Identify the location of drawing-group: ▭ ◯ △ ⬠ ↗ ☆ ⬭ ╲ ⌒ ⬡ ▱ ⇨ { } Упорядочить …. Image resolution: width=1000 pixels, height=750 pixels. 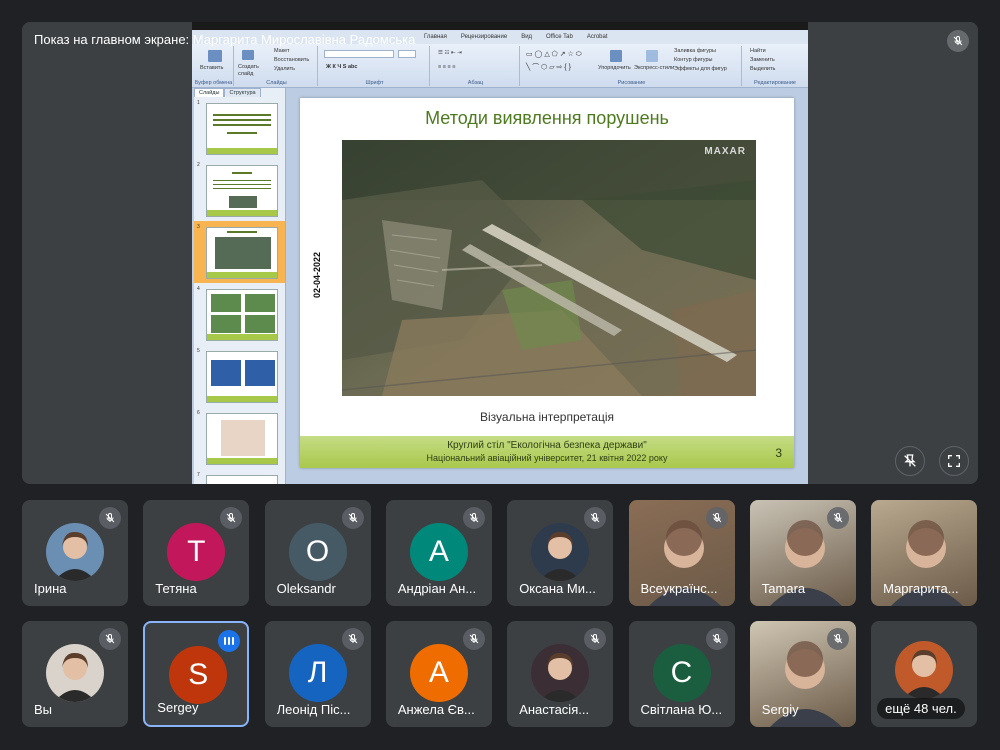
(632, 66).